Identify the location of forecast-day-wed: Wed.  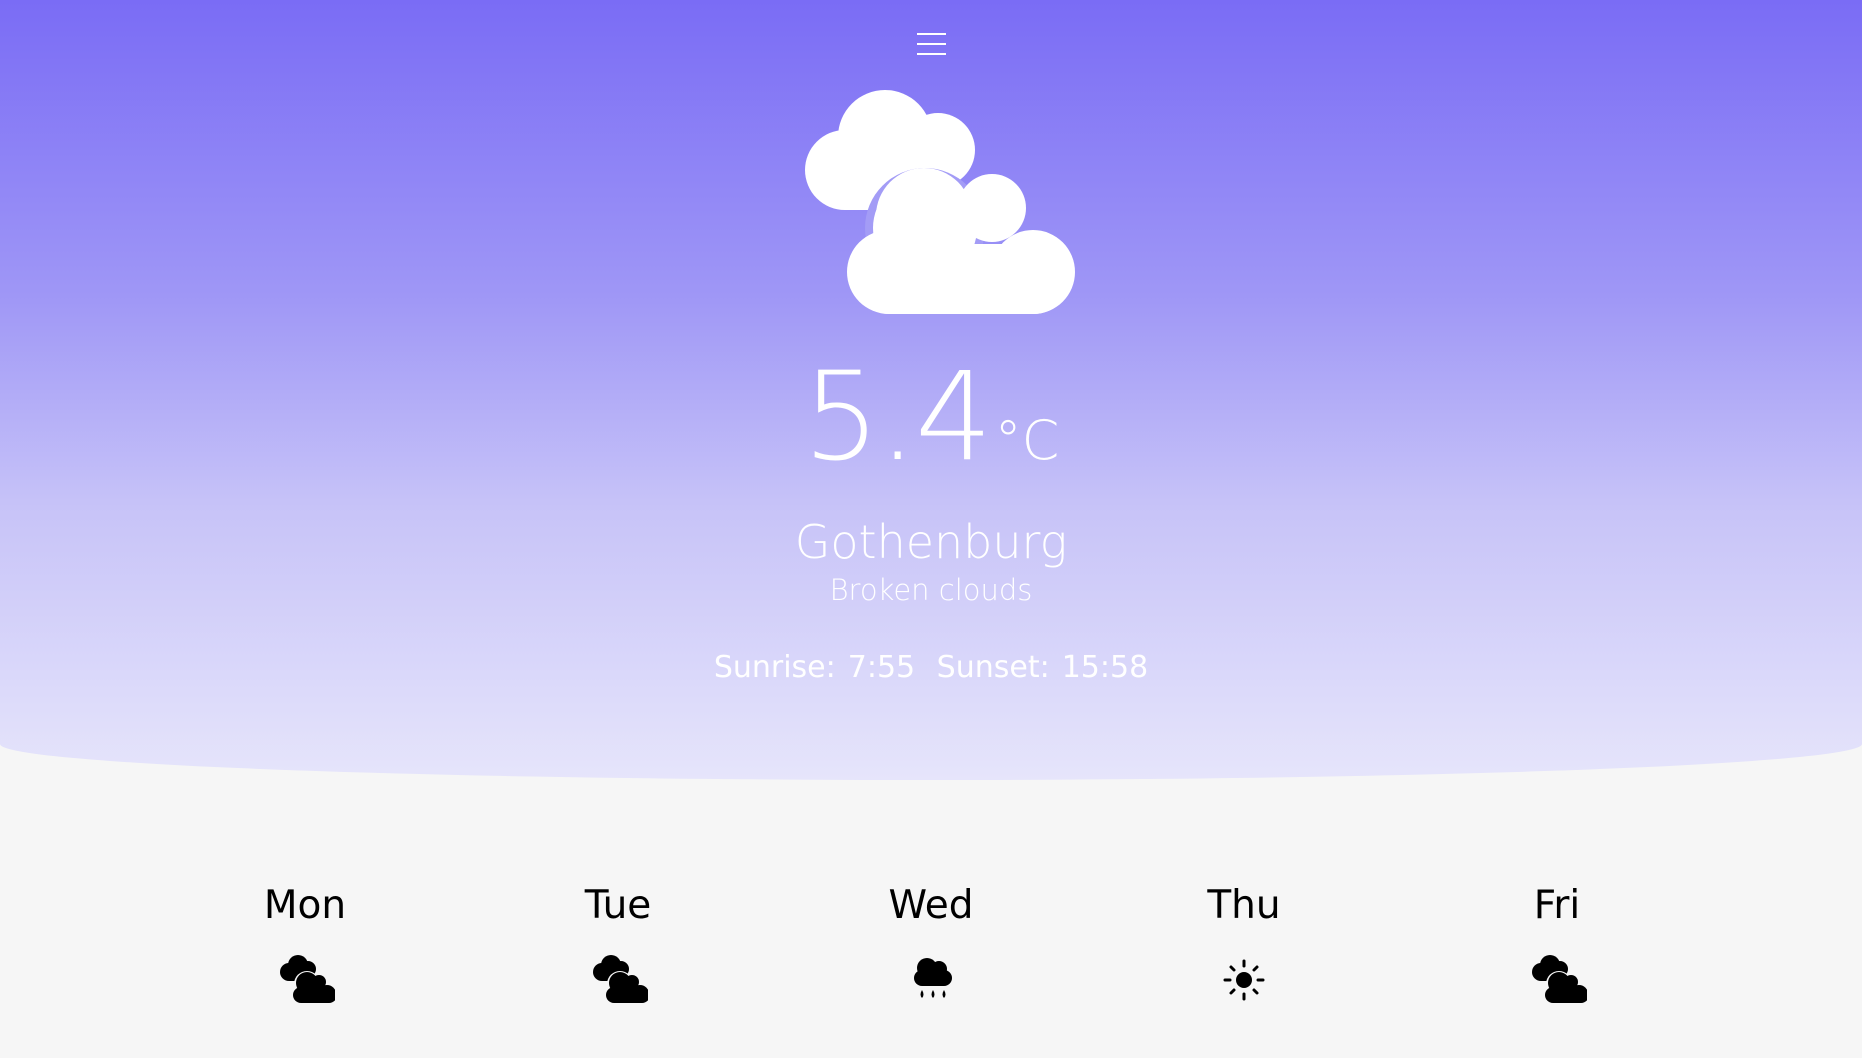
(931, 941).